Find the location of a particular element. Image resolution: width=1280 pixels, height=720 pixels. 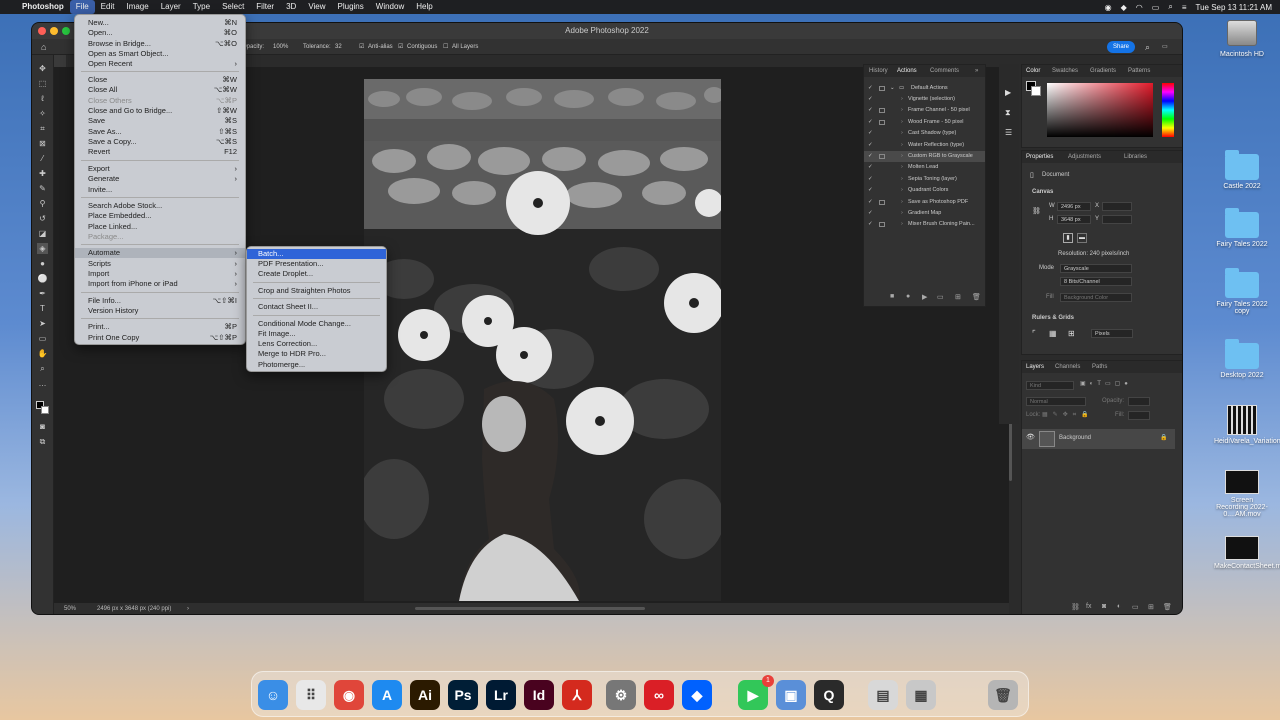

chevron-right-icon: › is located at coordinates (902, 99).